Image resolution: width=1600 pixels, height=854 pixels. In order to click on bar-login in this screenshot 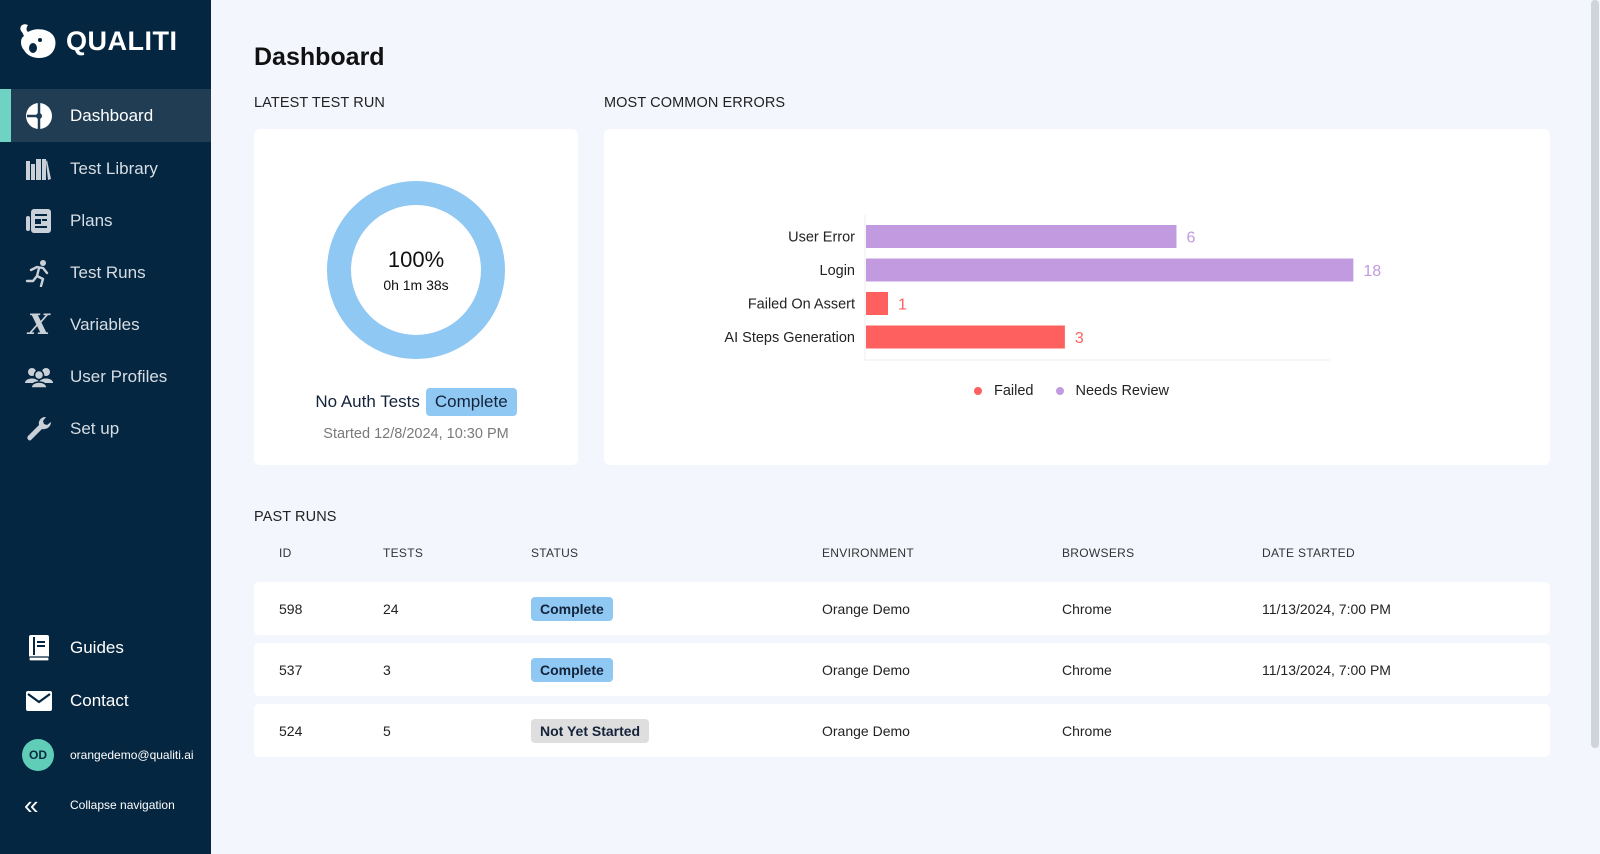, I will do `click(1110, 270)`.